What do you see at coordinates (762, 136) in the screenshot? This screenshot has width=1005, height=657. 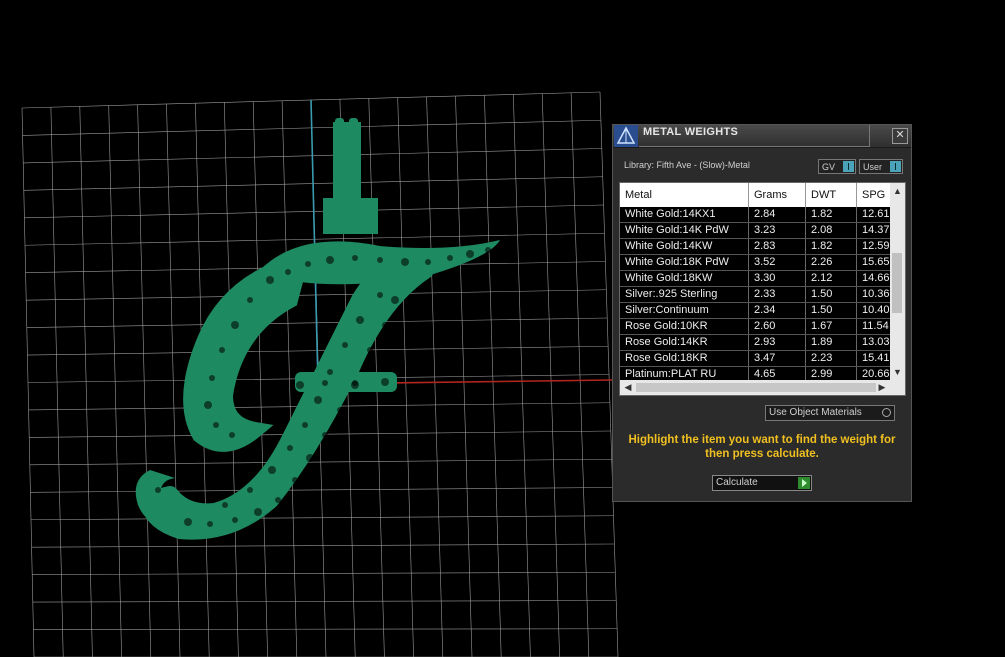 I see `panel-titlebar: METAL WEIGHTS ✕` at bounding box center [762, 136].